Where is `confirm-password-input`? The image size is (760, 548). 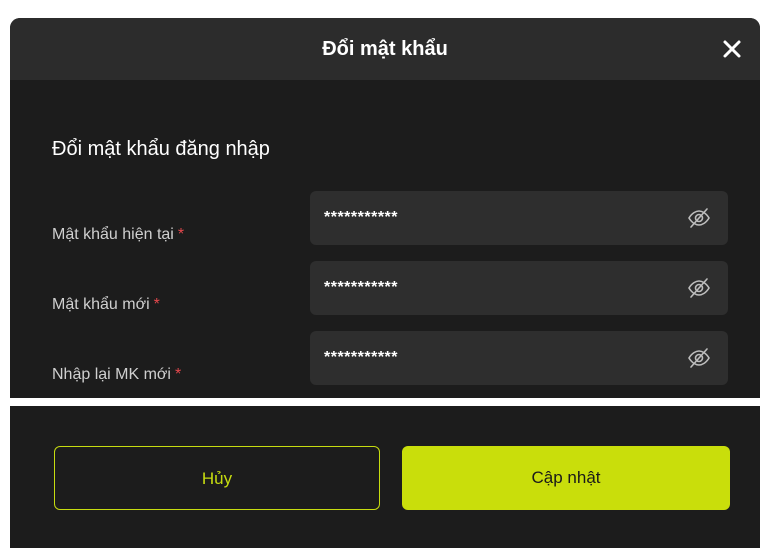
confirm-password-input is located at coordinates (494, 358).